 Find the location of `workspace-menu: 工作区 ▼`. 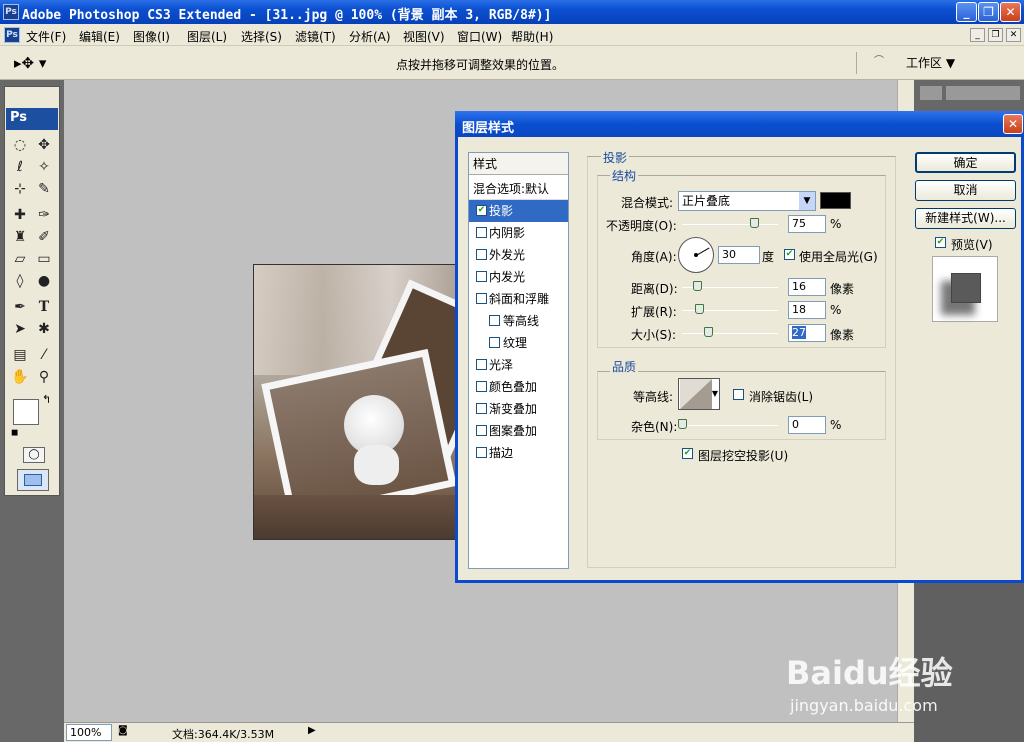

workspace-menu: 工作区 ▼ is located at coordinates (930, 62).